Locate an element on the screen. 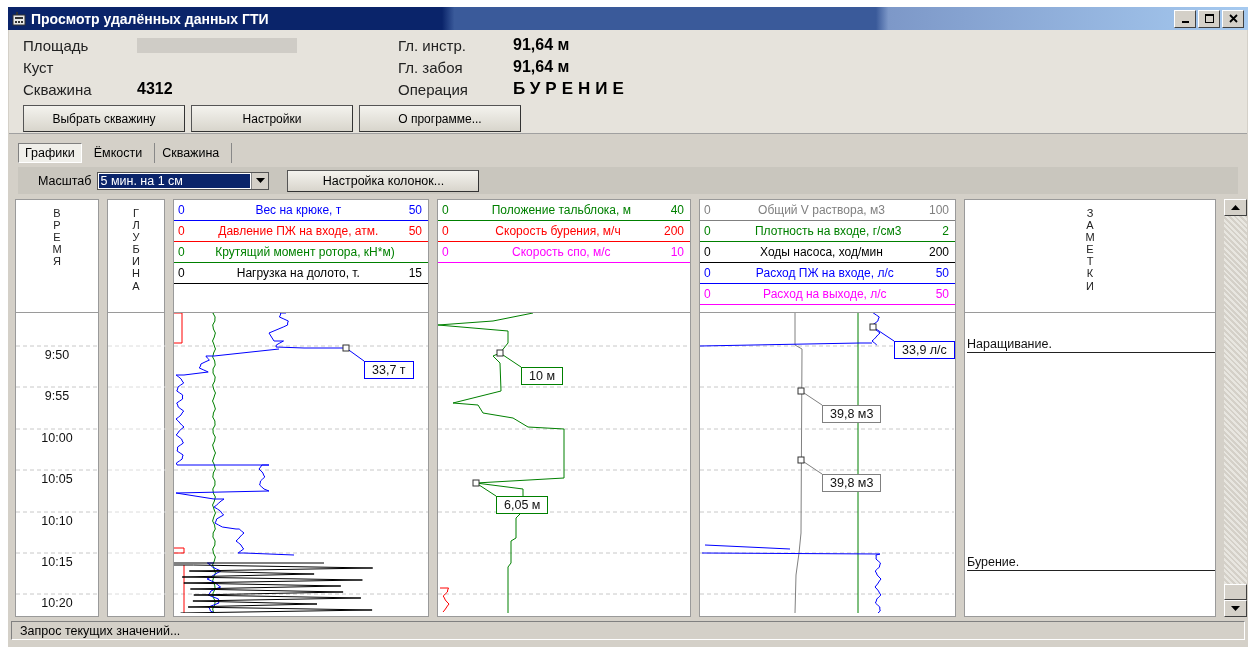  window-title: Просмотр удалённых данных ГТИ is located at coordinates (150, 18).